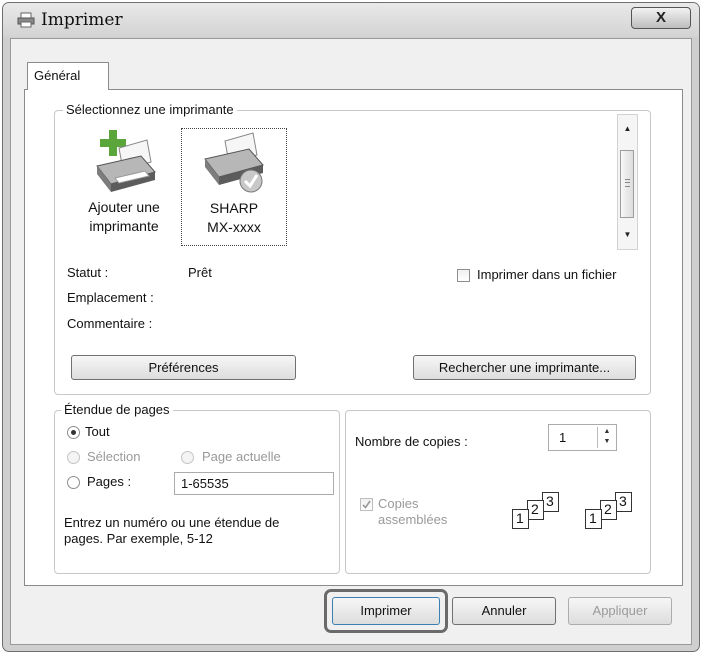 The height and width of the screenshot is (656, 704). I want to click on print-button: Imprimer, so click(386, 611).